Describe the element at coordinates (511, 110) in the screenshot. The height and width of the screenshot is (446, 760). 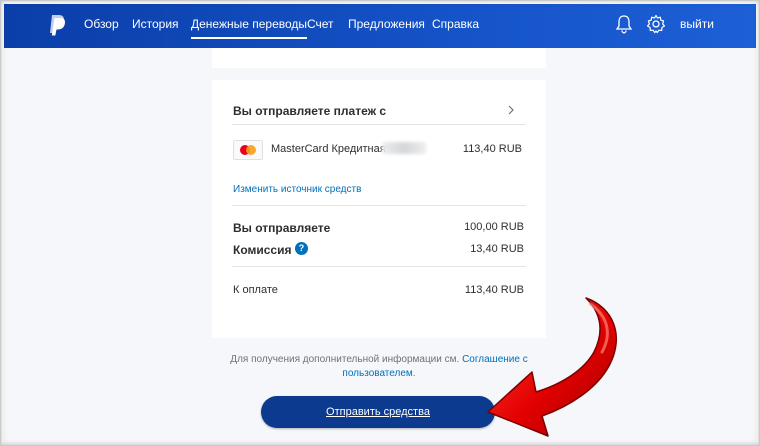
I see `chevron-right-icon` at that location.